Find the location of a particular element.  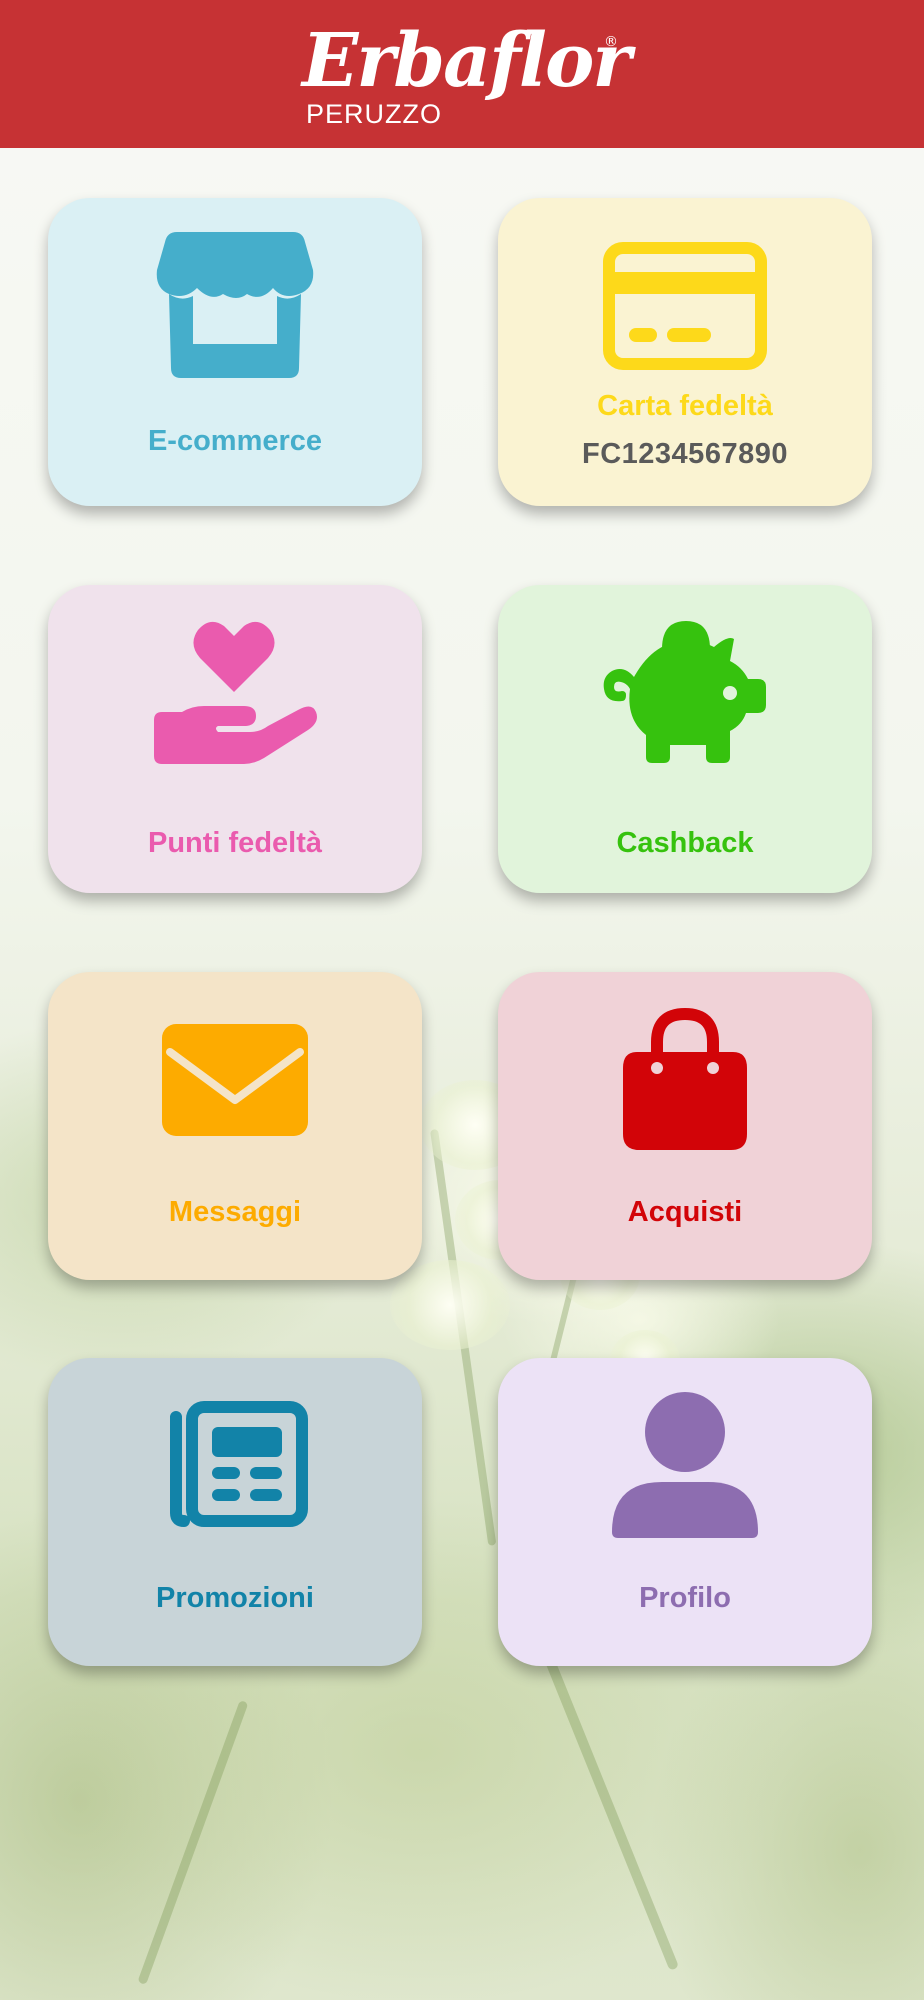

tile-promozioni: Promozioni is located at coordinates (235, 1512).